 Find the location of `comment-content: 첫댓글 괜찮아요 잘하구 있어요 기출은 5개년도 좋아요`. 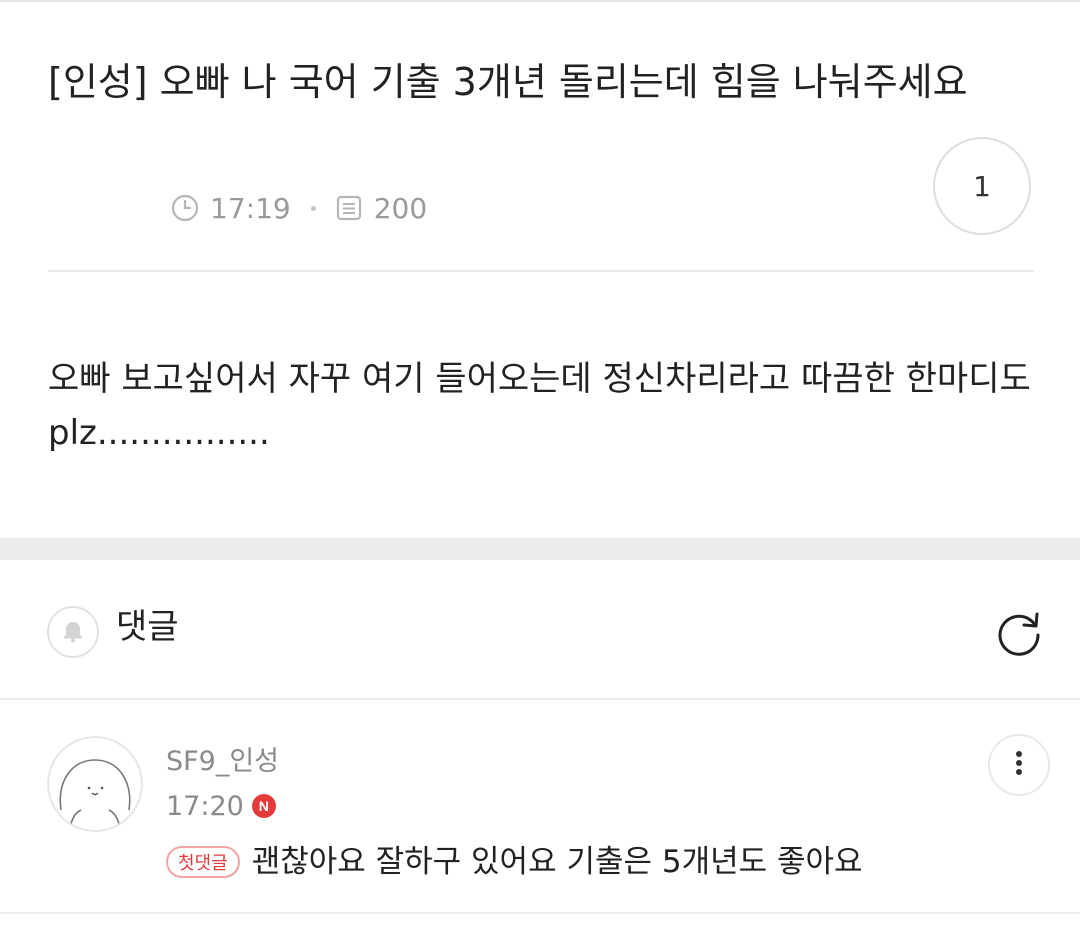

comment-content: 첫댓글 괜찮아요 잘하구 있어요 기출은 5개년도 좋아요 is located at coordinates (514, 862).